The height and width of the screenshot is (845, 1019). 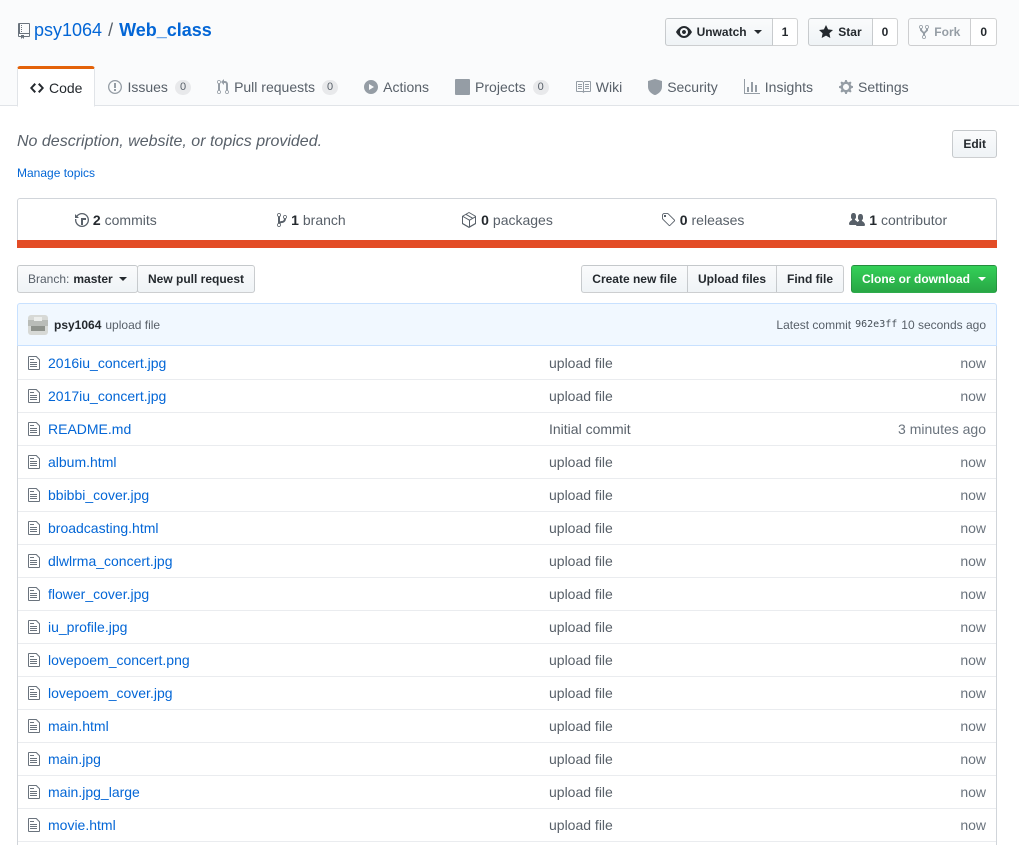 I want to click on table-row: movie.html upload file now, so click(x=507, y=824).